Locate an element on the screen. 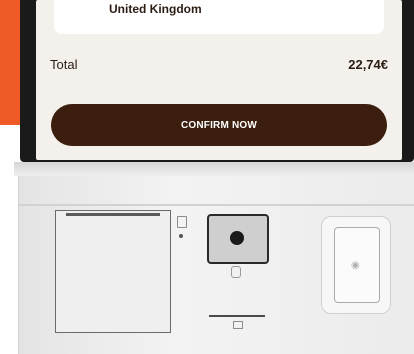 This screenshot has height=354, width=414. receipt-printer is located at coordinates (113, 271).